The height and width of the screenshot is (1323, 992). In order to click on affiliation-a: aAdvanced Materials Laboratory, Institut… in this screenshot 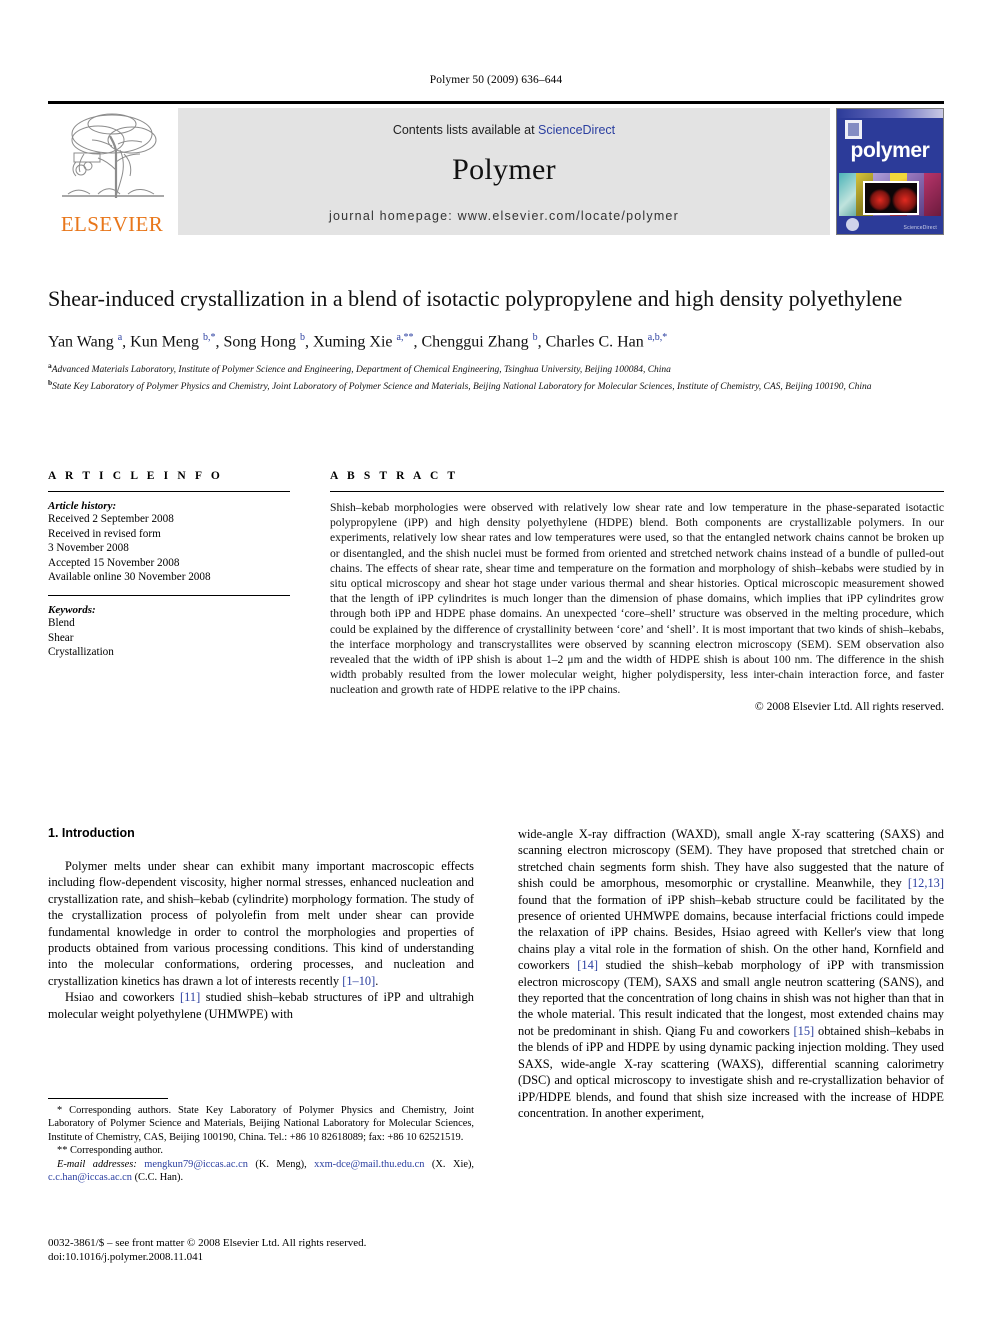, I will do `click(359, 368)`.